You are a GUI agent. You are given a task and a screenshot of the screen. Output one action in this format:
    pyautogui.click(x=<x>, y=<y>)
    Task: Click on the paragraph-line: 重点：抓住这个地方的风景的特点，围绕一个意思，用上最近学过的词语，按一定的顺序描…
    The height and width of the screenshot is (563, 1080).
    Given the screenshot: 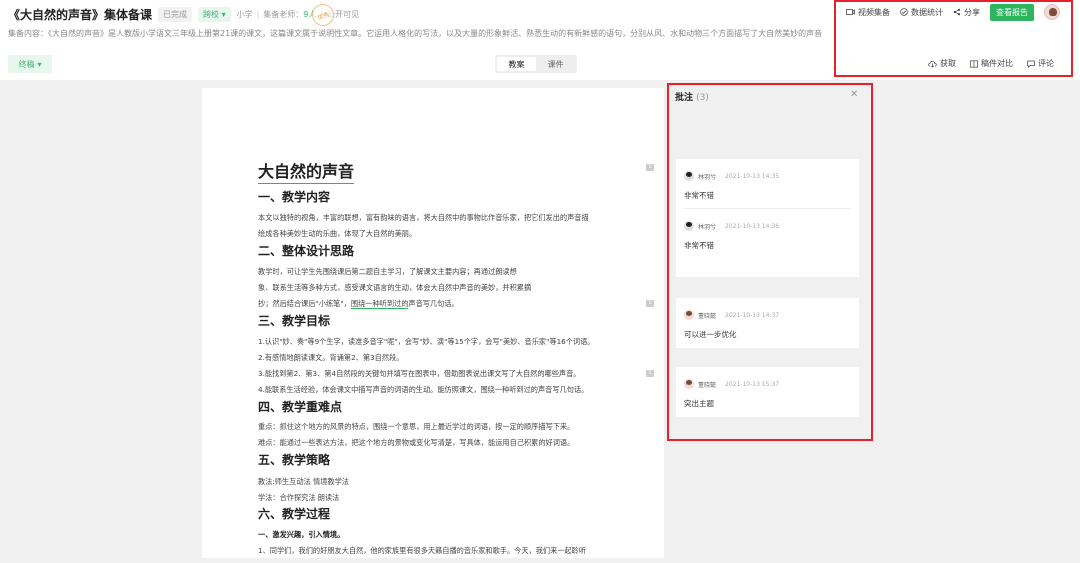 What is the action you would take?
    pyautogui.click(x=416, y=426)
    